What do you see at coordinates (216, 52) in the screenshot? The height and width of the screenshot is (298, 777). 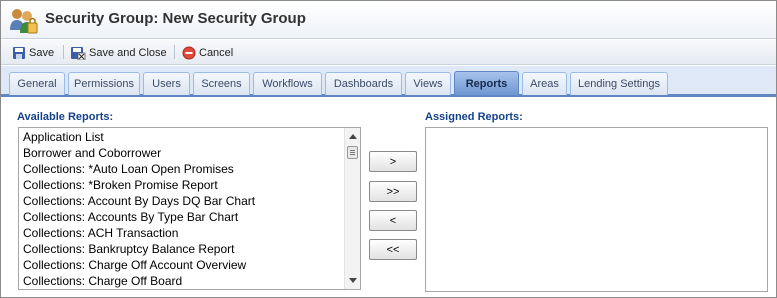 I see `cancel-label: Cancel` at bounding box center [216, 52].